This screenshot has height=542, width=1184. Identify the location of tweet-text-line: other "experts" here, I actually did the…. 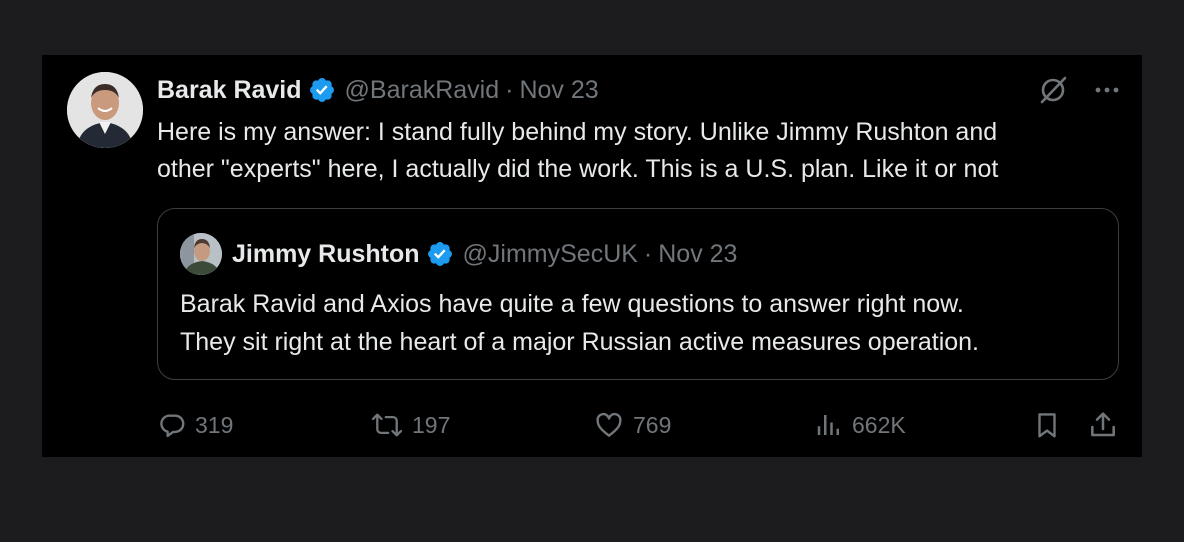
(578, 169).